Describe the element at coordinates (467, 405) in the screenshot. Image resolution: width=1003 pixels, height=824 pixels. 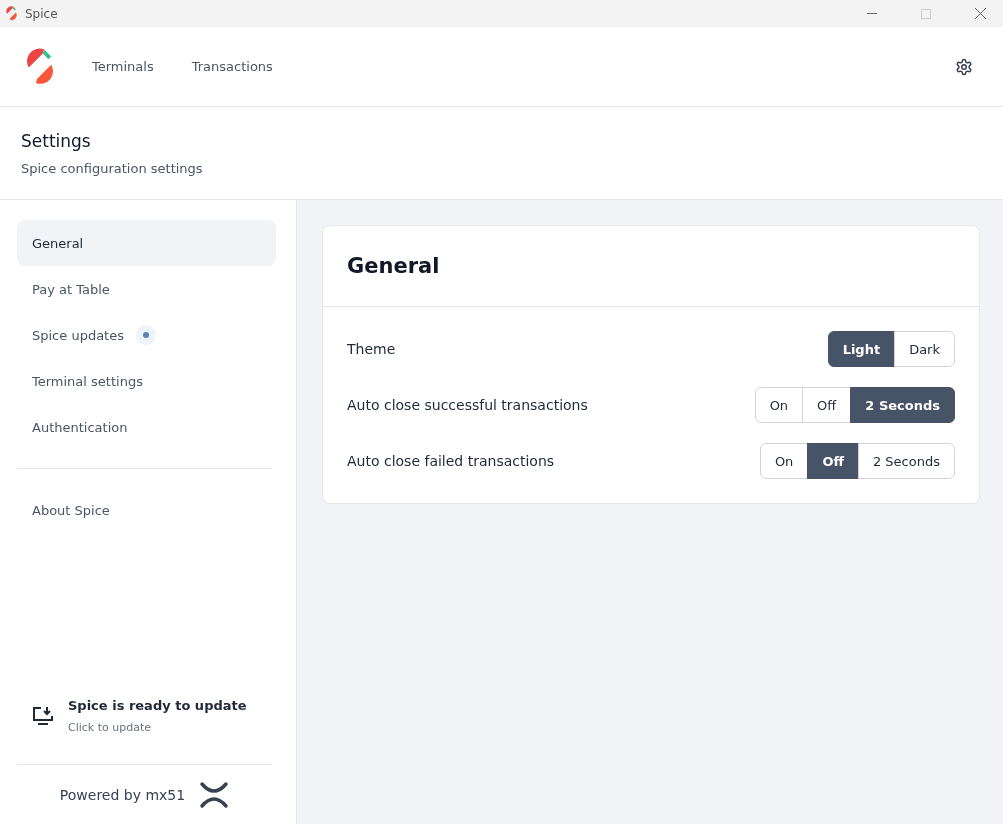
I see `setting-label: Auto close successful transactions` at that location.